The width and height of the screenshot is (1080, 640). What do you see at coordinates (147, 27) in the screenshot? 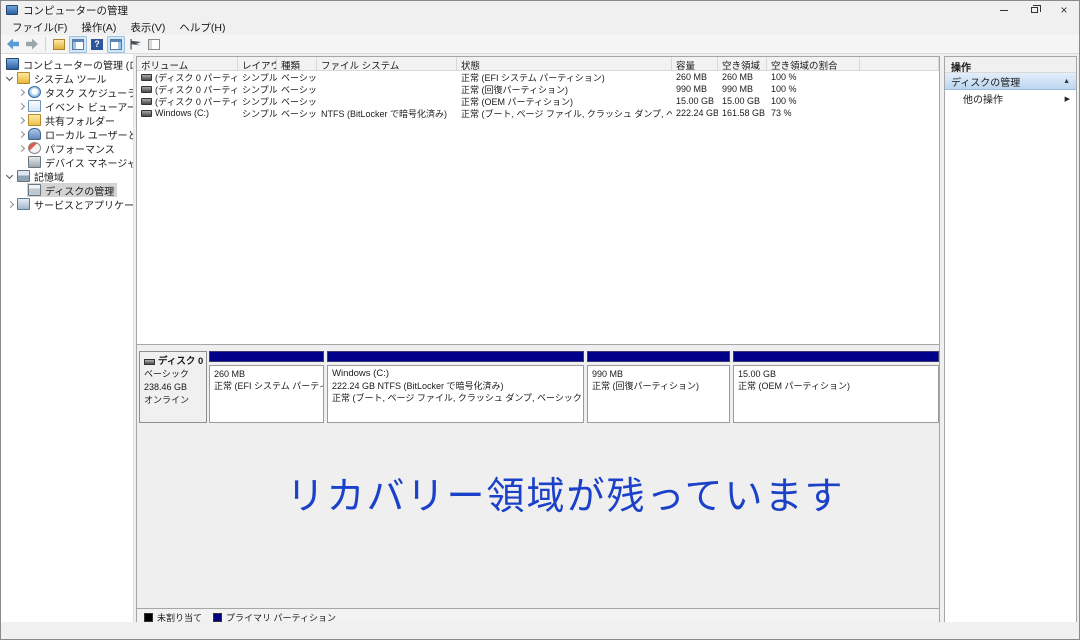
I see `menu-view: 表示(V)` at bounding box center [147, 27].